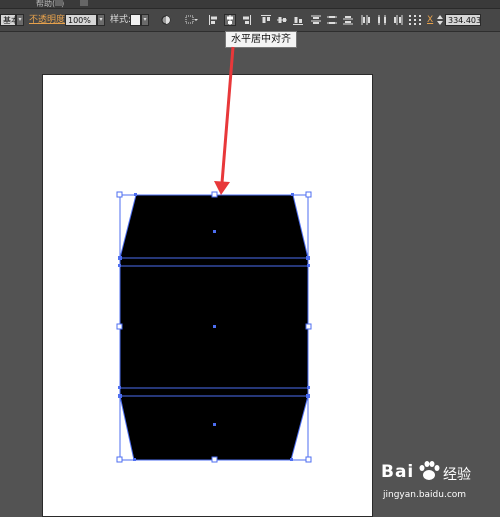  What do you see at coordinates (438, 487) in the screenshot?
I see `baidu-jingyan-watermark: Bai 经验 jingyan.baidu.com` at bounding box center [438, 487].